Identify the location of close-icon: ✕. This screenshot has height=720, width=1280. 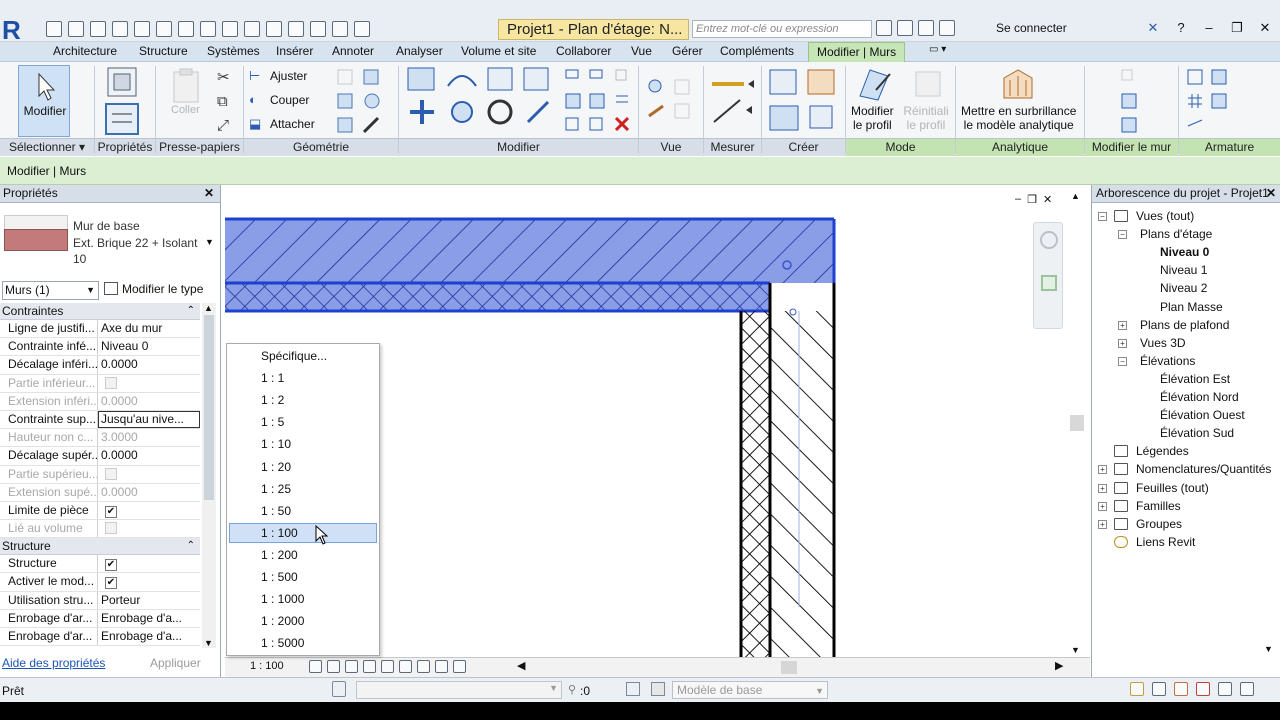
(1271, 193).